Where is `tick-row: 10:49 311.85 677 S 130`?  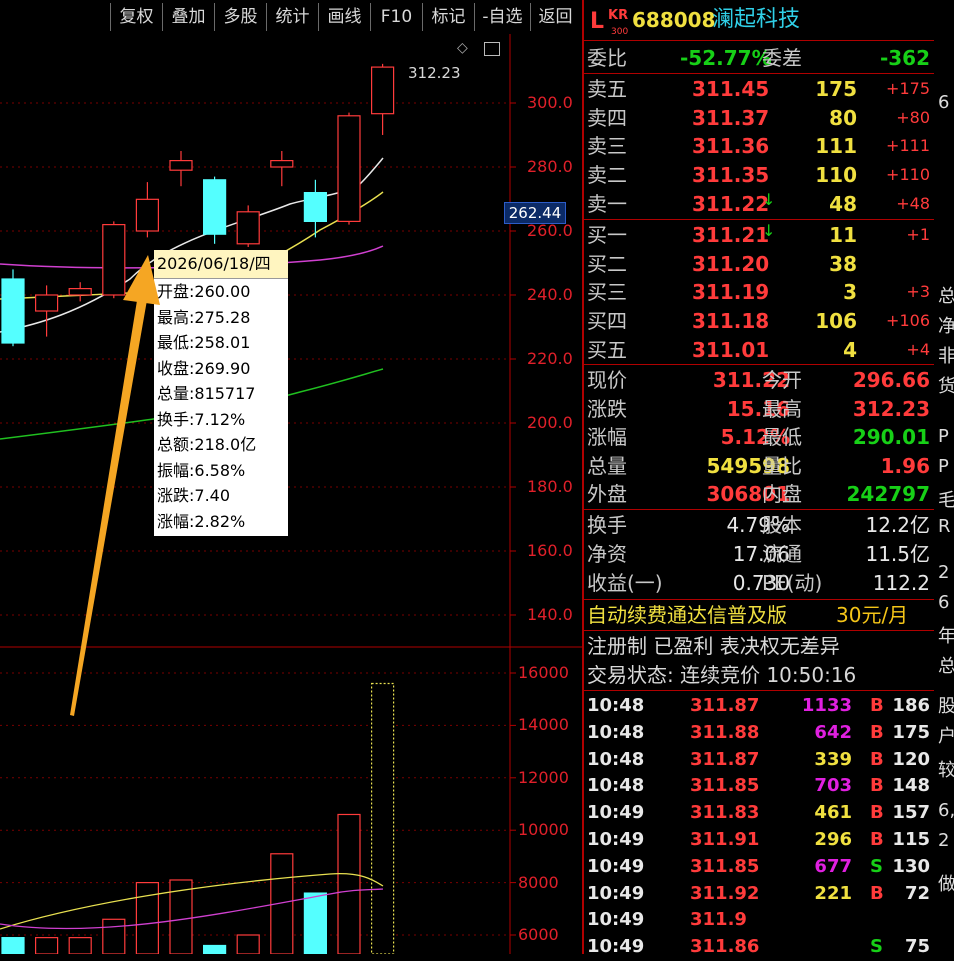 tick-row: 10:49 311.85 677 S 130 is located at coordinates (759, 867).